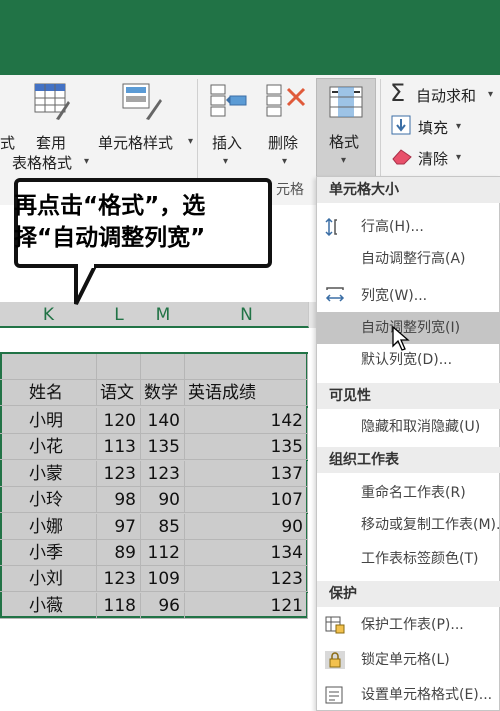 The height and width of the screenshot is (711, 500). What do you see at coordinates (119, 605) in the screenshot?
I see `cell-chinese: 118` at bounding box center [119, 605].